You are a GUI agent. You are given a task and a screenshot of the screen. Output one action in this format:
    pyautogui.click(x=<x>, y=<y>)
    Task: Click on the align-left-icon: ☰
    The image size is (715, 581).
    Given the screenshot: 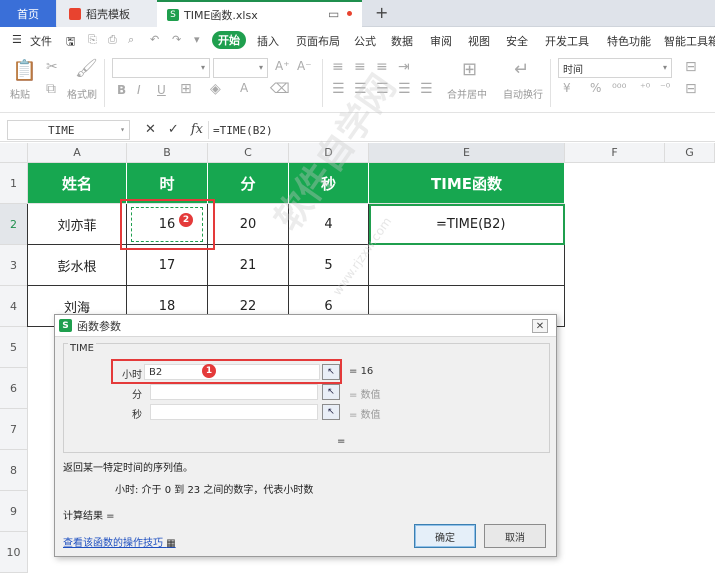 What is the action you would take?
    pyautogui.click(x=338, y=89)
    